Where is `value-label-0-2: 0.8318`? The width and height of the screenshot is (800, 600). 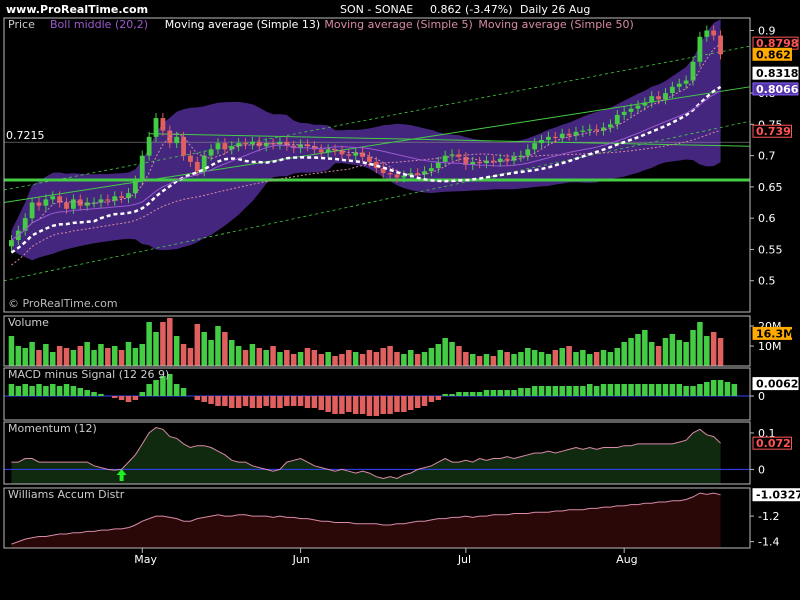 value-label-0-2: 0.8318 is located at coordinates (777, 73).